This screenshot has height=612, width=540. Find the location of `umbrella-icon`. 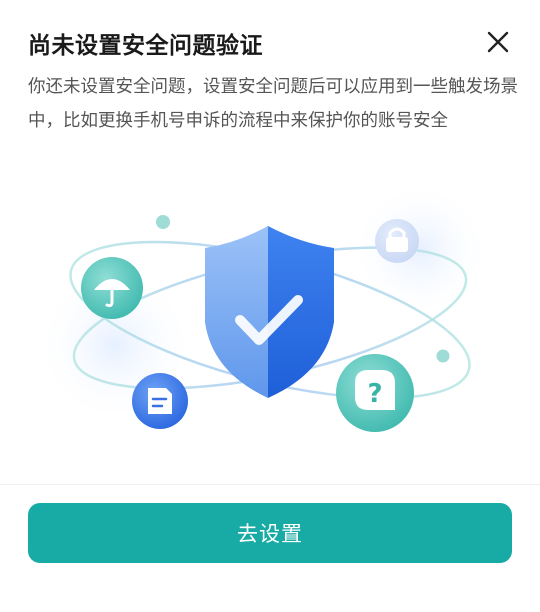

umbrella-icon is located at coordinates (112, 288).